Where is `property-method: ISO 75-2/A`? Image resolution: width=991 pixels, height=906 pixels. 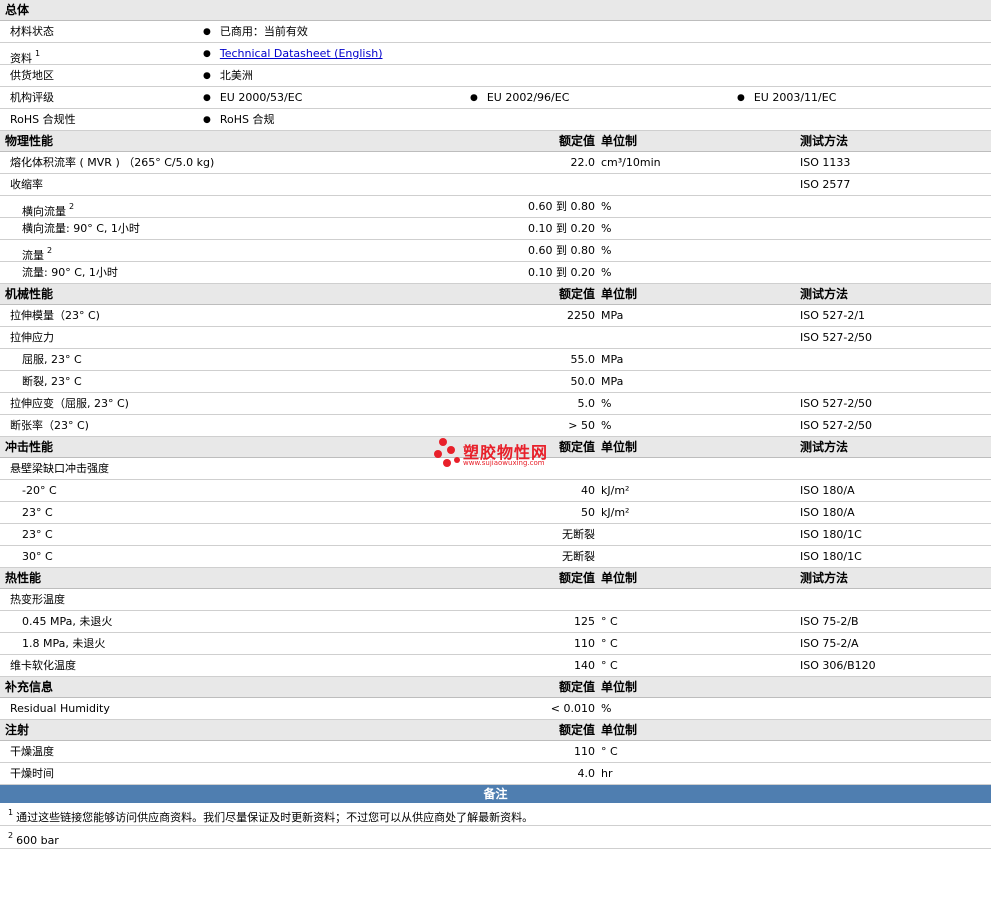 property-method: ISO 75-2/A is located at coordinates (829, 643).